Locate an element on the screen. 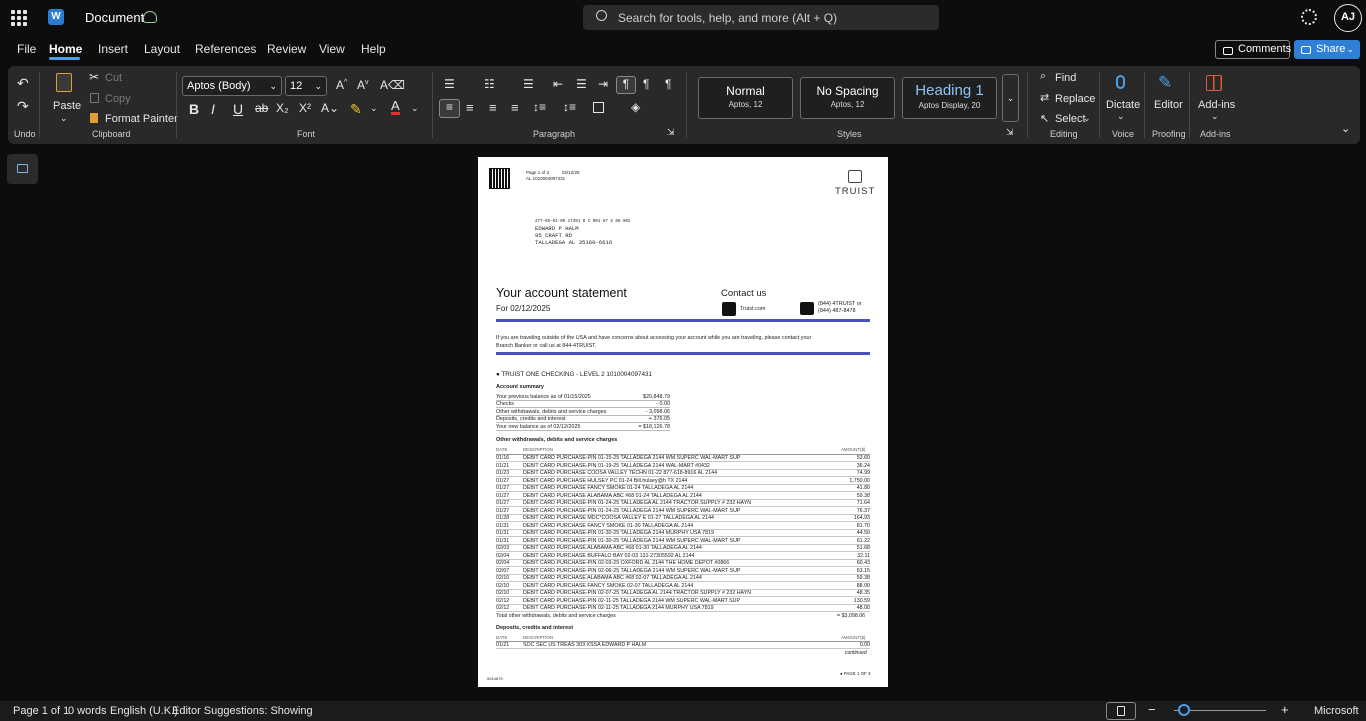  shrink-font-icon: Av is located at coordinates (363, 85).